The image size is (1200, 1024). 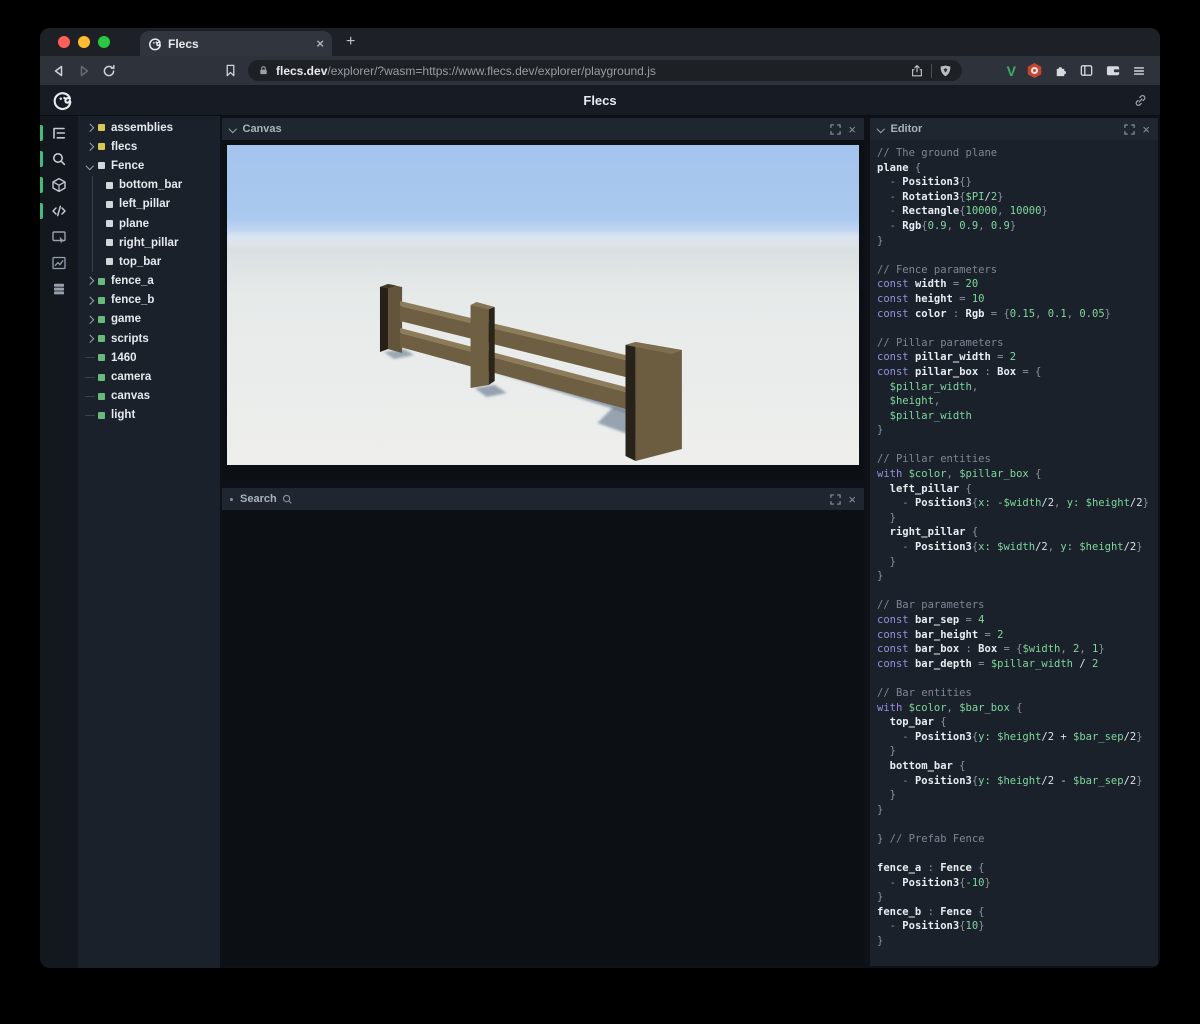 I want to click on tree-item-canvas: canvas, so click(x=149, y=396).